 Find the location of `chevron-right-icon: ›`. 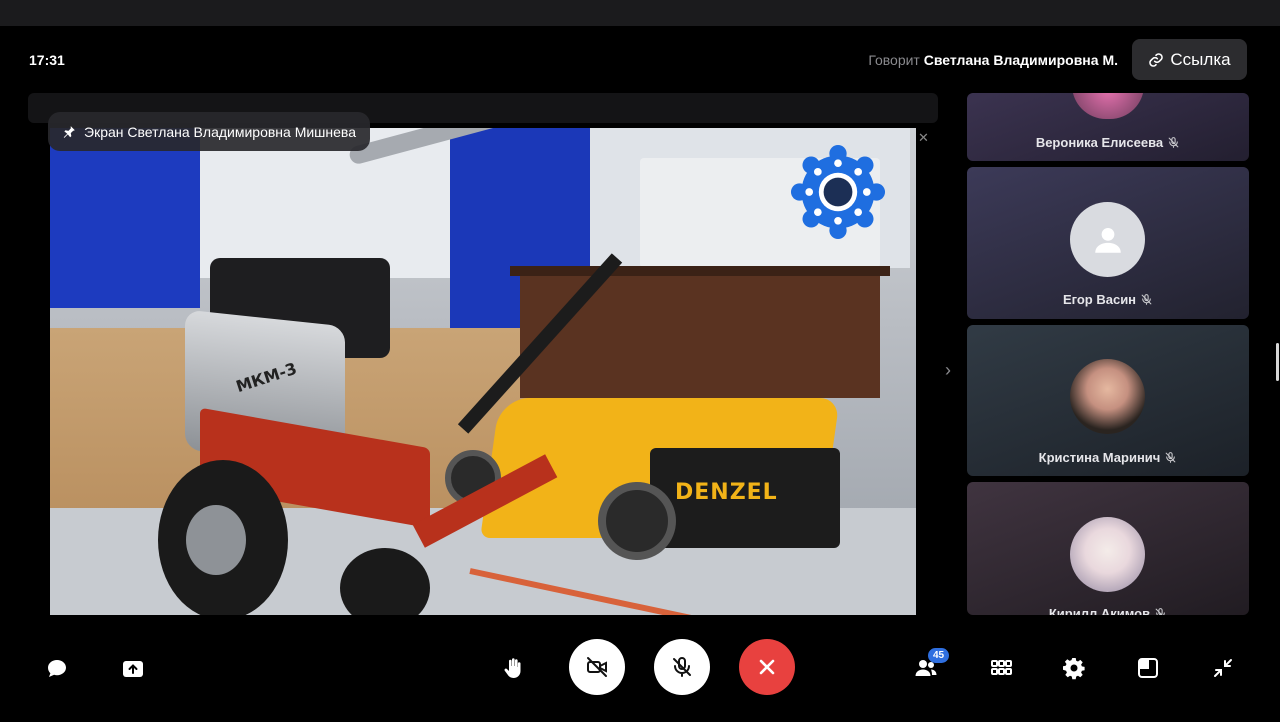

chevron-right-icon: › is located at coordinates (953, 370).